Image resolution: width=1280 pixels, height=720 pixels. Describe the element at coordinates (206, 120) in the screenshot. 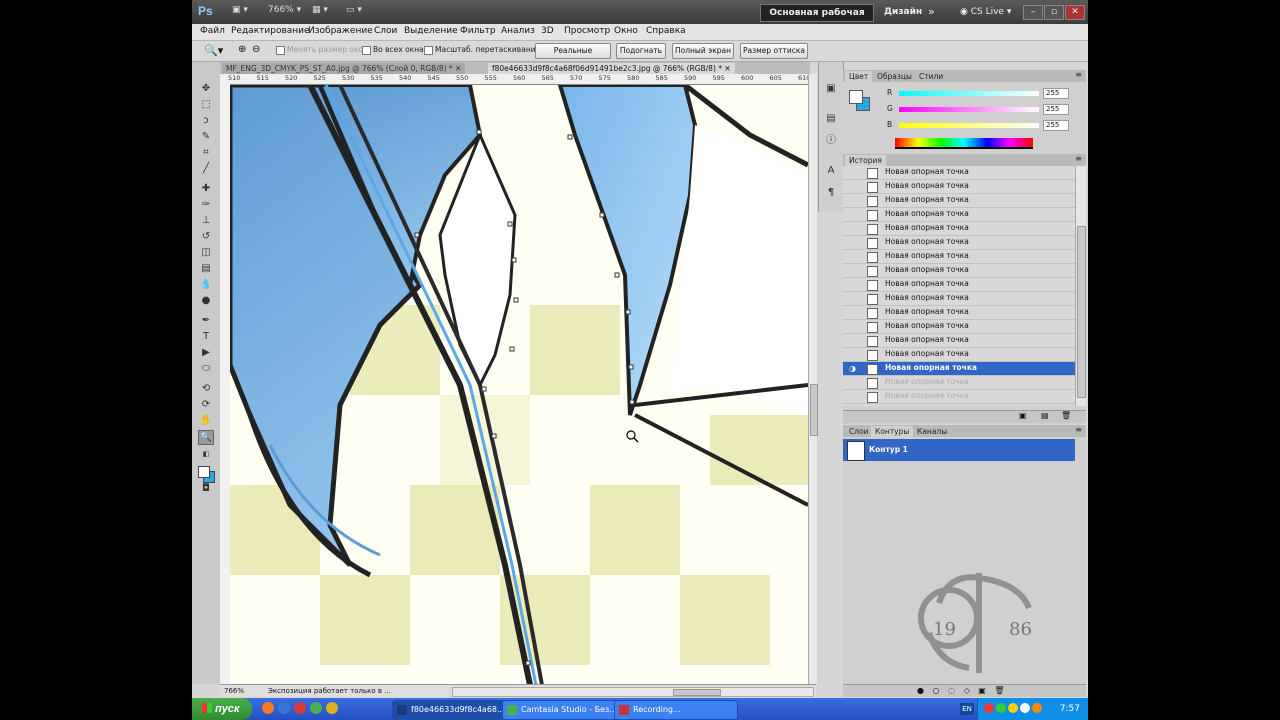

I see `lasso-tool-icon: ↄ` at that location.